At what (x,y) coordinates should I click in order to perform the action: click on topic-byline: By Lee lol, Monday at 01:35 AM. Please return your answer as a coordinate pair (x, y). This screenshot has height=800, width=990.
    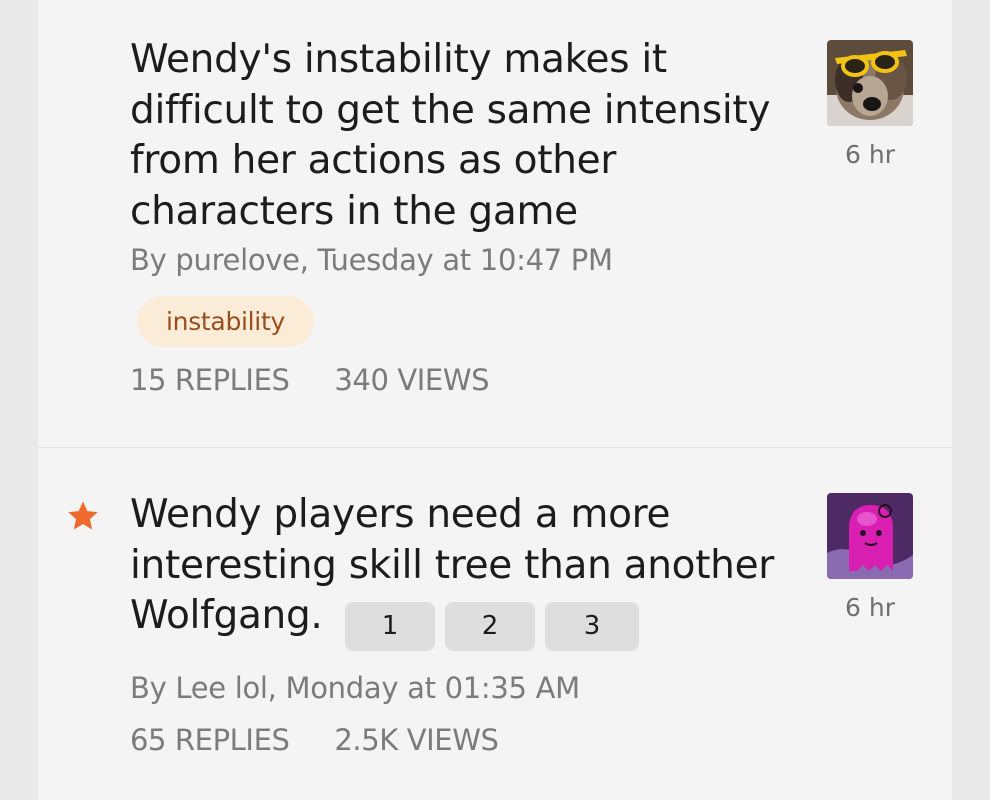
    Looking at the image, I should click on (355, 688).